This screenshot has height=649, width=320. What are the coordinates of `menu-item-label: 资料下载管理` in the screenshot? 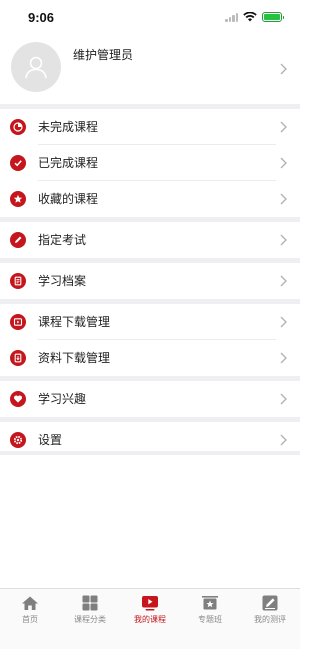 It's located at (74, 358).